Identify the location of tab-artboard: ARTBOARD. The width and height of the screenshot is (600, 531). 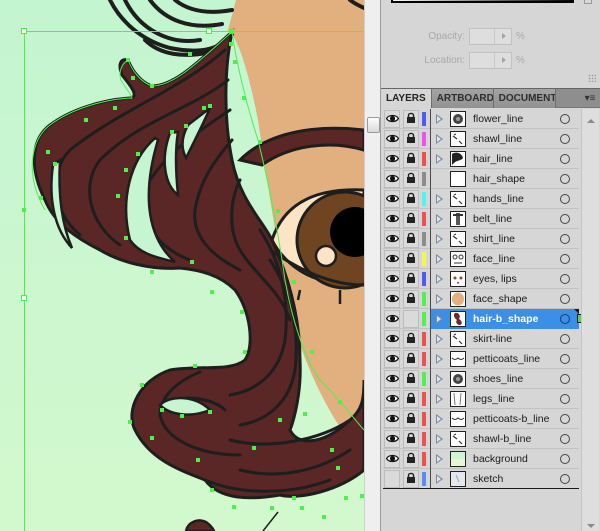
(462, 98).